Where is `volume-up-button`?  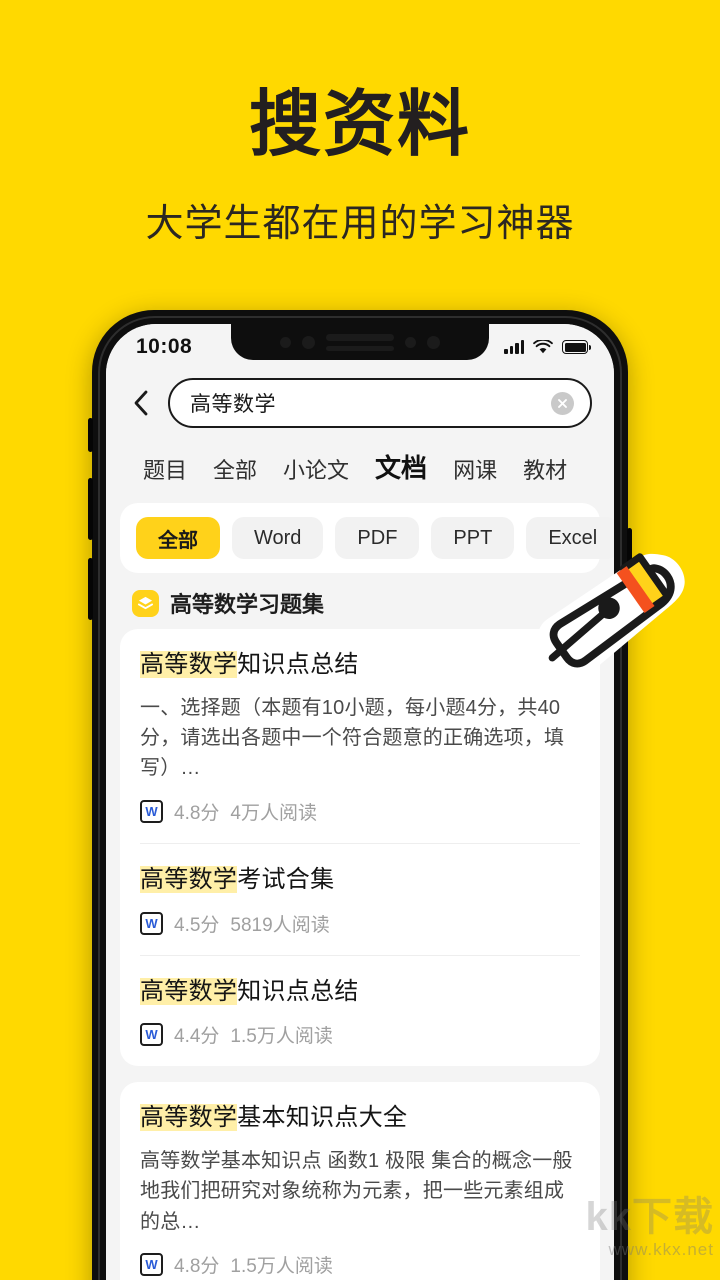
volume-up-button is located at coordinates (90, 509).